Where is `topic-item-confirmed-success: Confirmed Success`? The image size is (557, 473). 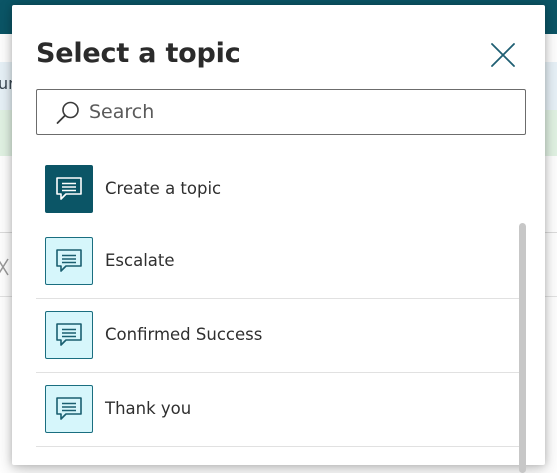 topic-item-confirmed-success: Confirmed Success is located at coordinates (278, 336).